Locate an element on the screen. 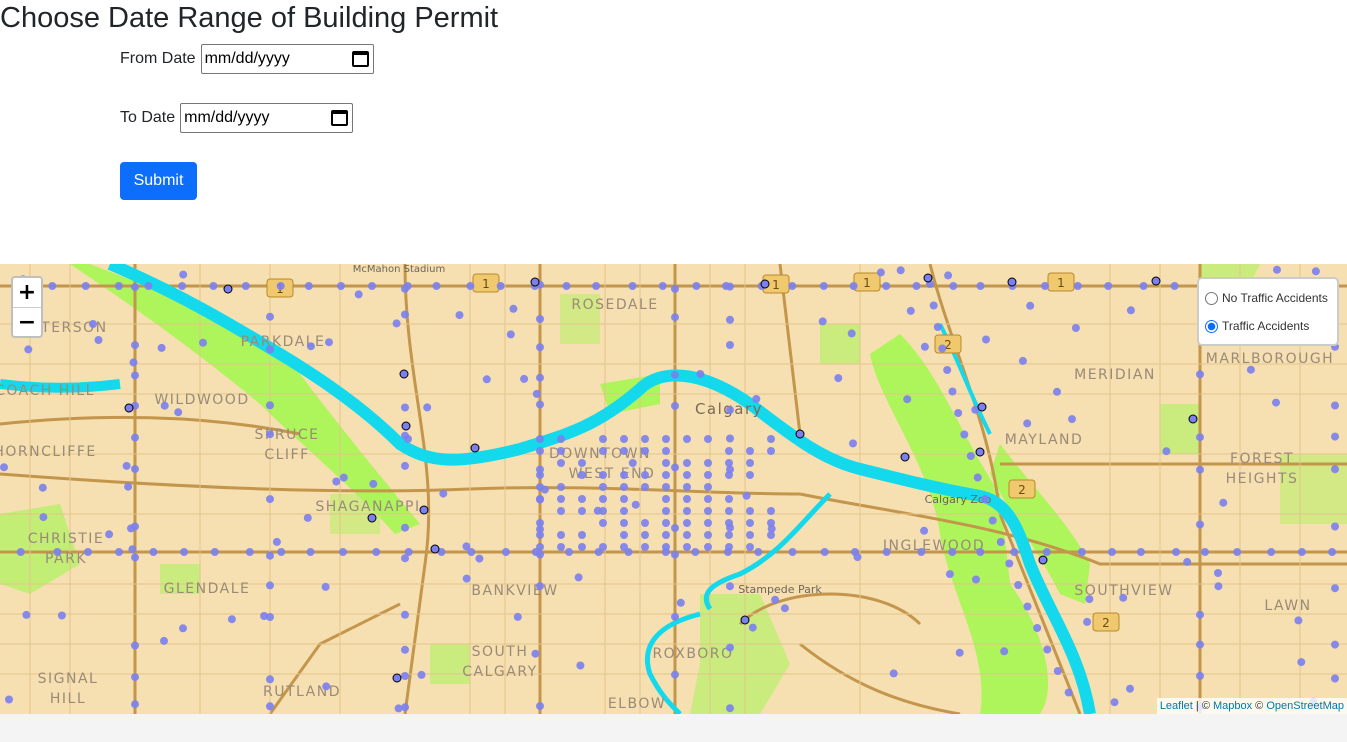  layer-option-accidents: Traffic Accidents is located at coordinates (1268, 326).